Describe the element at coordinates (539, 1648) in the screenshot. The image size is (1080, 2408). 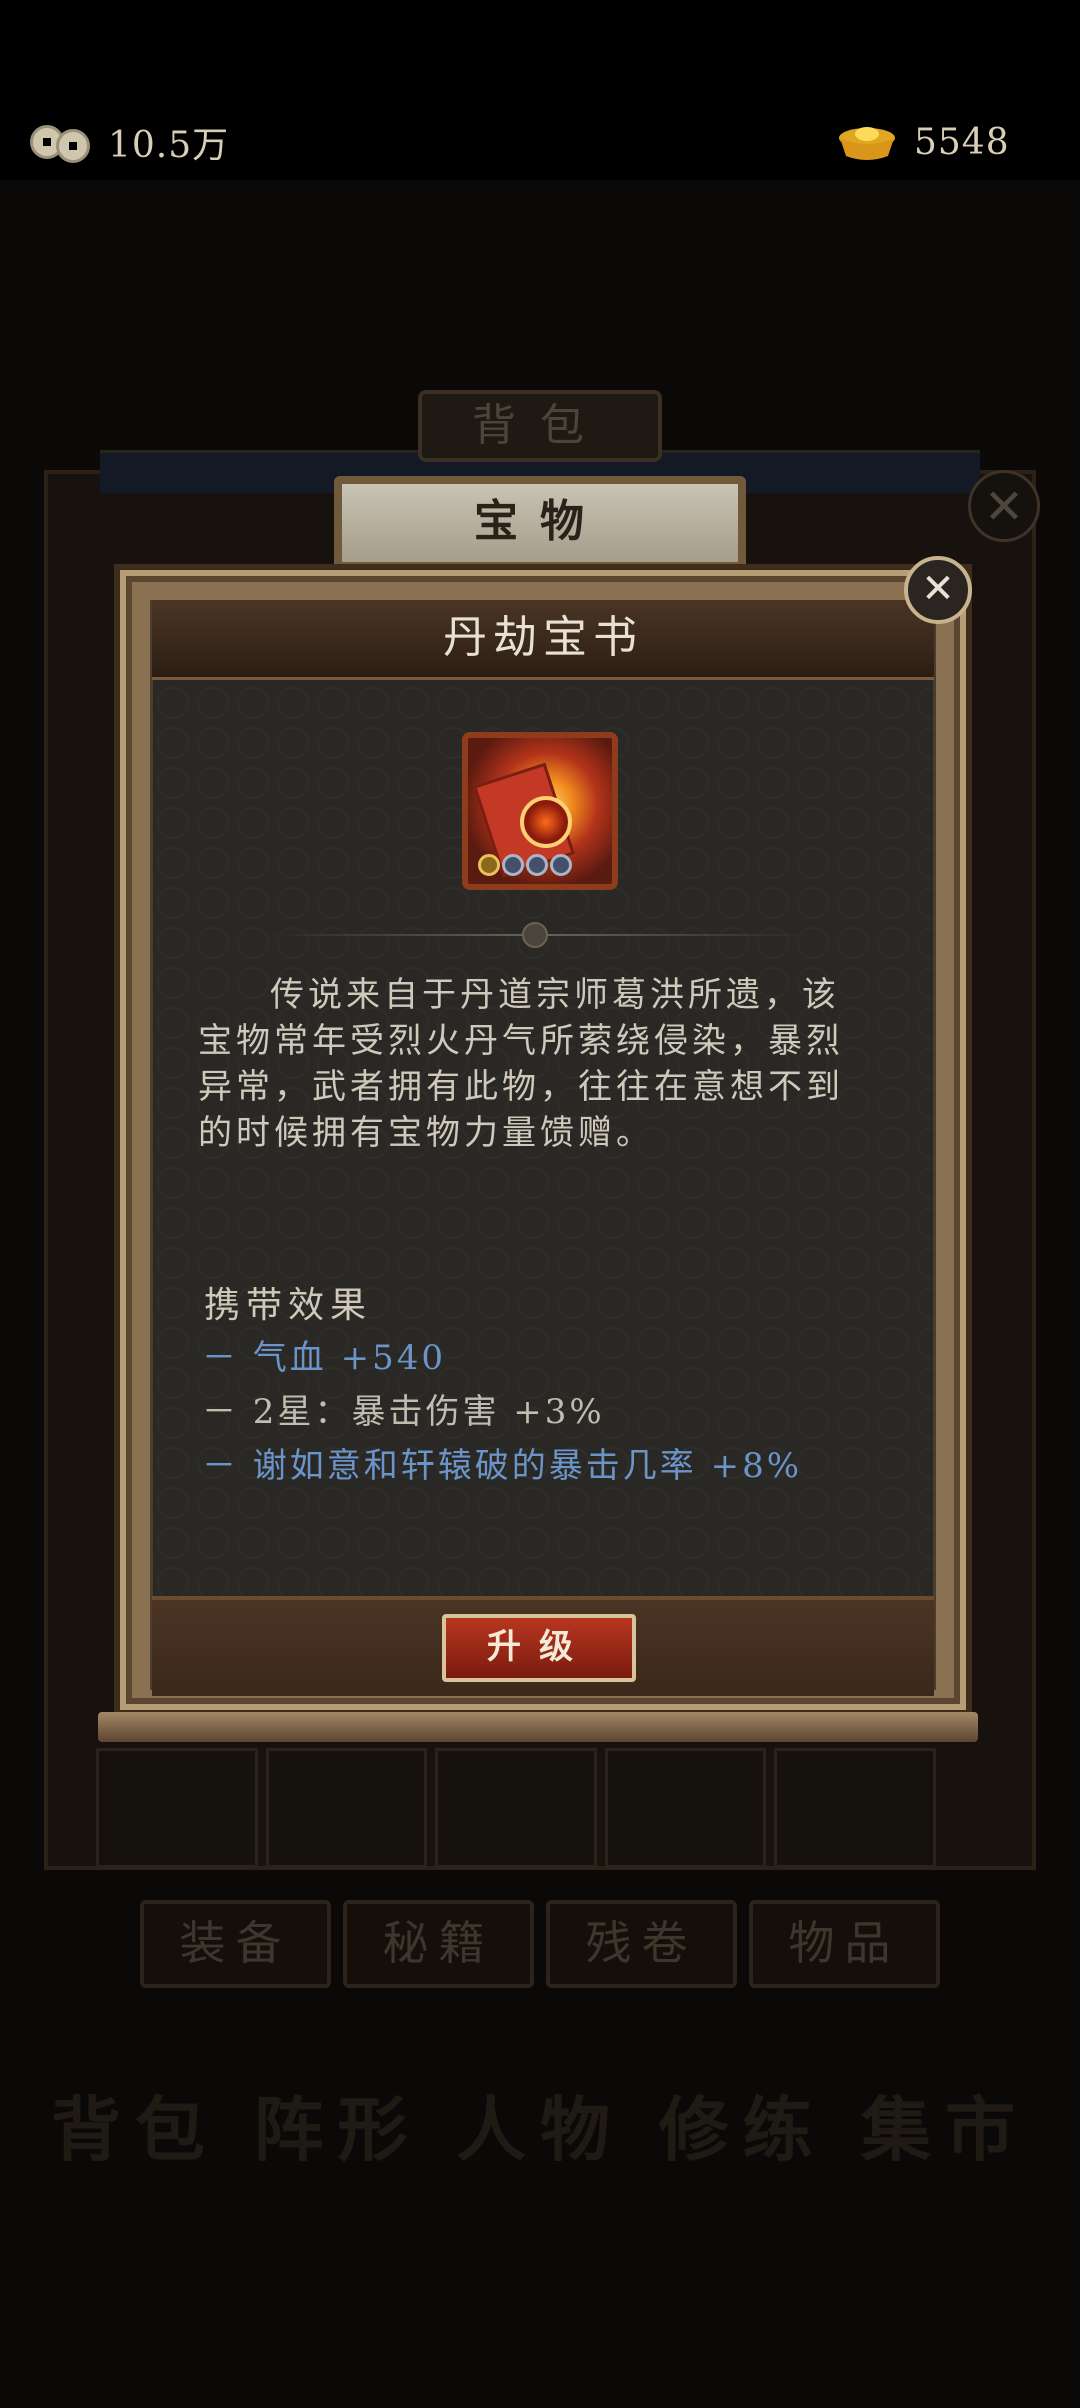
I see `upgrade-button: 升级` at that location.